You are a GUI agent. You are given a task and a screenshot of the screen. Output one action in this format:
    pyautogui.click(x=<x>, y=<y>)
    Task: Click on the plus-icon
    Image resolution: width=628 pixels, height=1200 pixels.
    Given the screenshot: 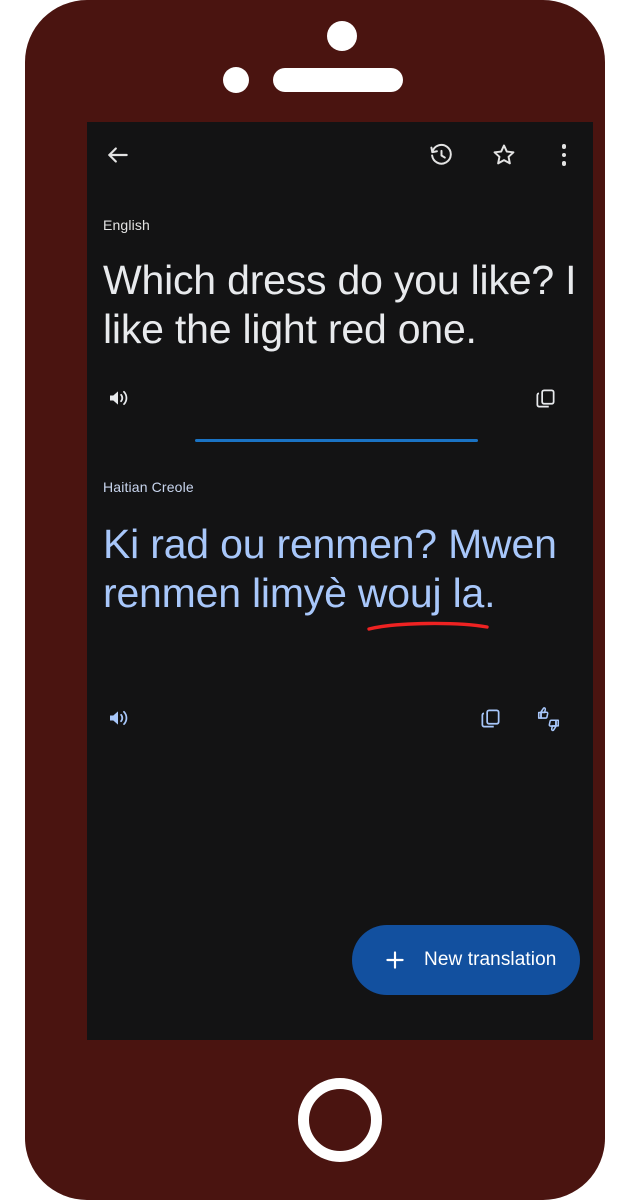 What is the action you would take?
    pyautogui.click(x=395, y=960)
    